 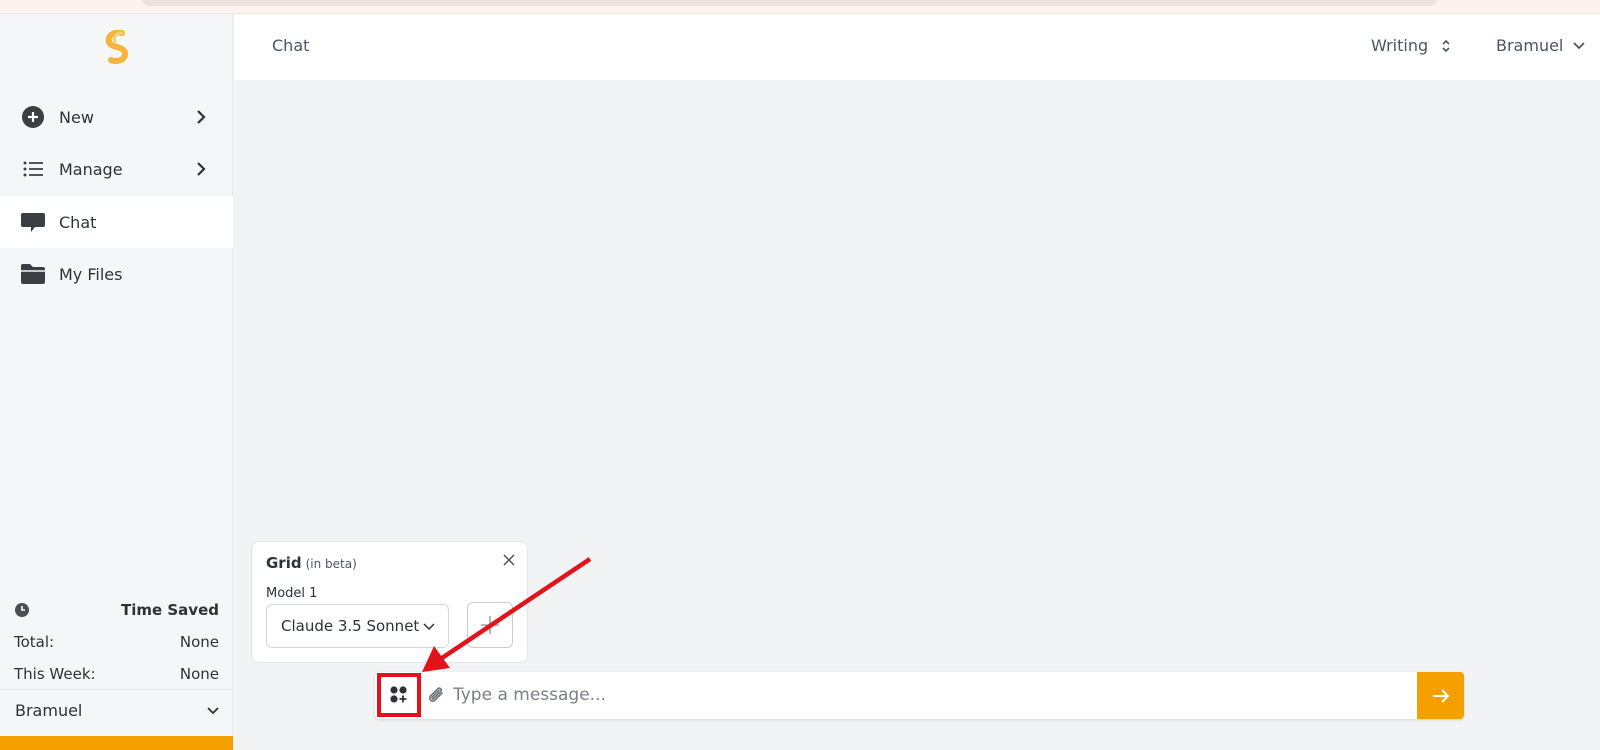 What do you see at coordinates (117, 47) in the screenshot?
I see `app-logo-icon` at bounding box center [117, 47].